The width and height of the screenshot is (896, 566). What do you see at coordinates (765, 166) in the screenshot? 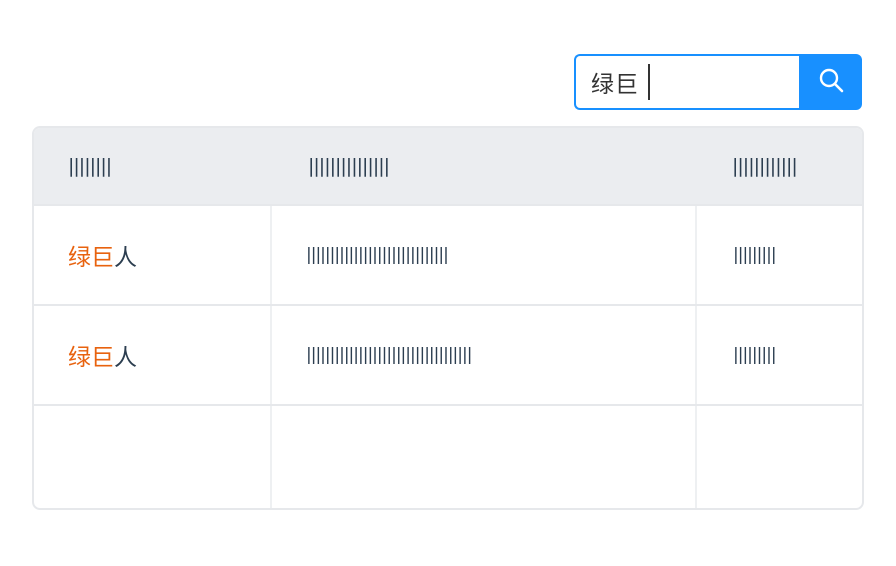
I see `column-header-label: ||||||||||||` at bounding box center [765, 166].